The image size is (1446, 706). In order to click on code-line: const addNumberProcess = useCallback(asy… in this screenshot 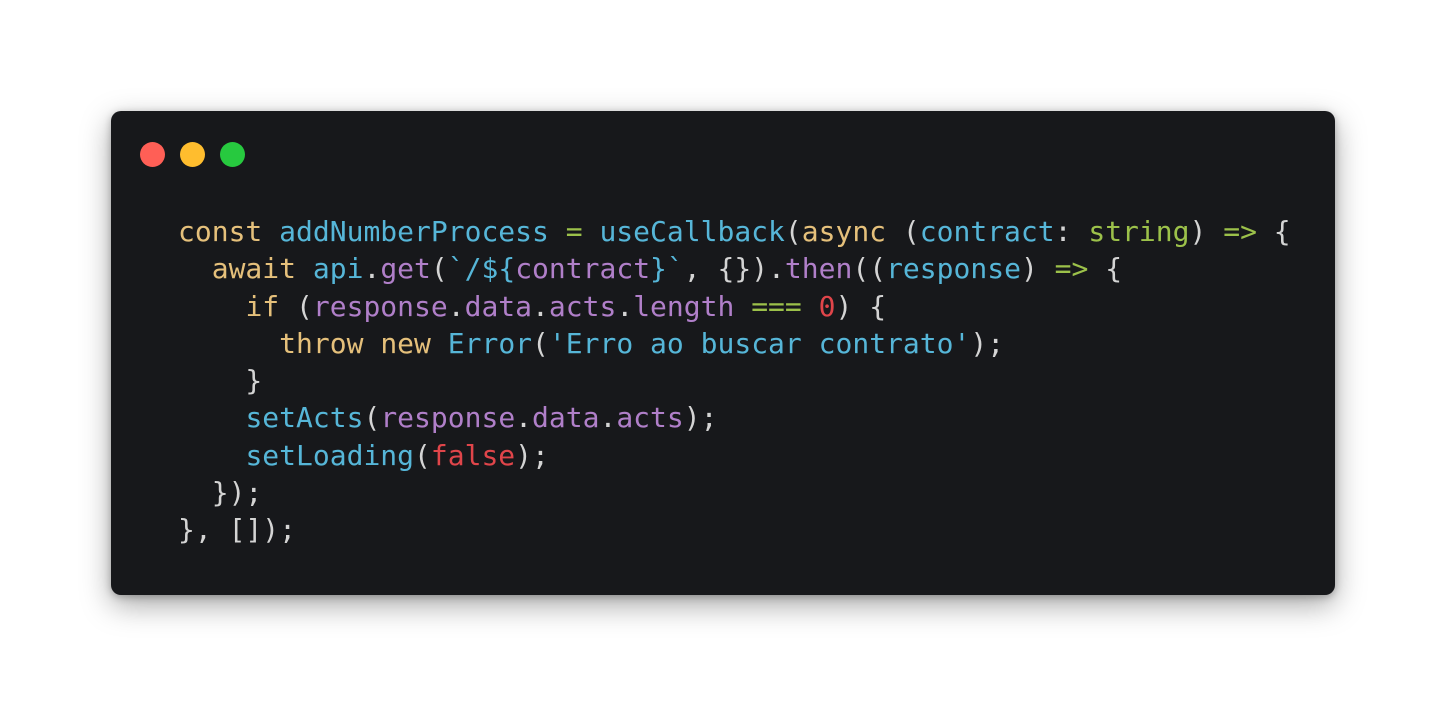, I will do `click(734, 231)`.